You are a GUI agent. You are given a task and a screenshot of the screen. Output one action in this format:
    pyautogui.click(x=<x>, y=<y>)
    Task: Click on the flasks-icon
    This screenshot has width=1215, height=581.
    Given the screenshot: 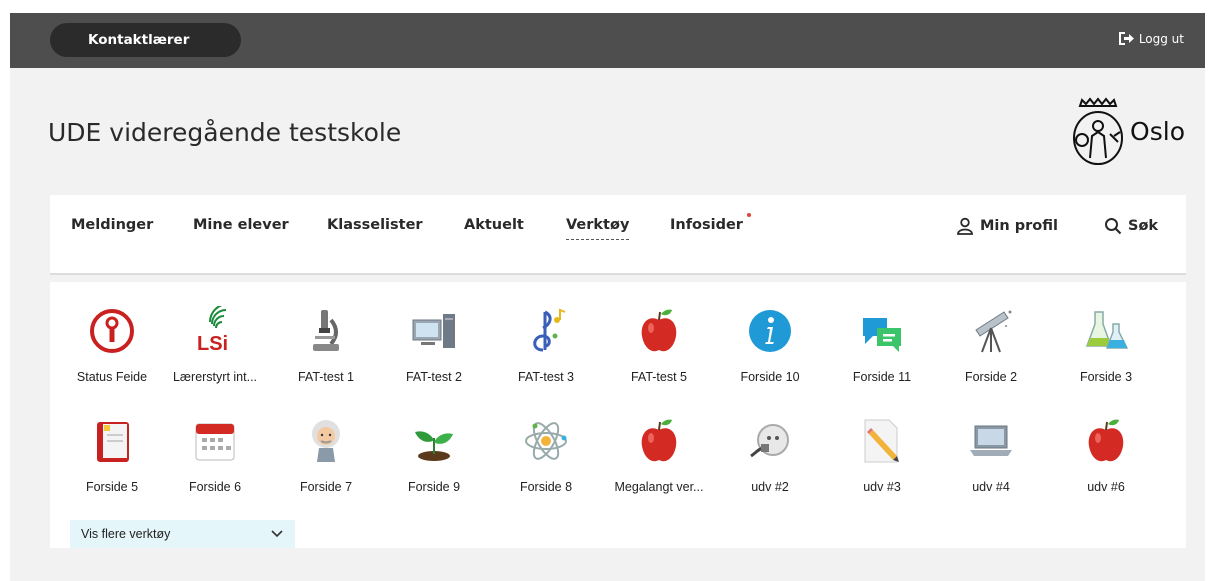 What is the action you would take?
    pyautogui.click(x=1107, y=330)
    